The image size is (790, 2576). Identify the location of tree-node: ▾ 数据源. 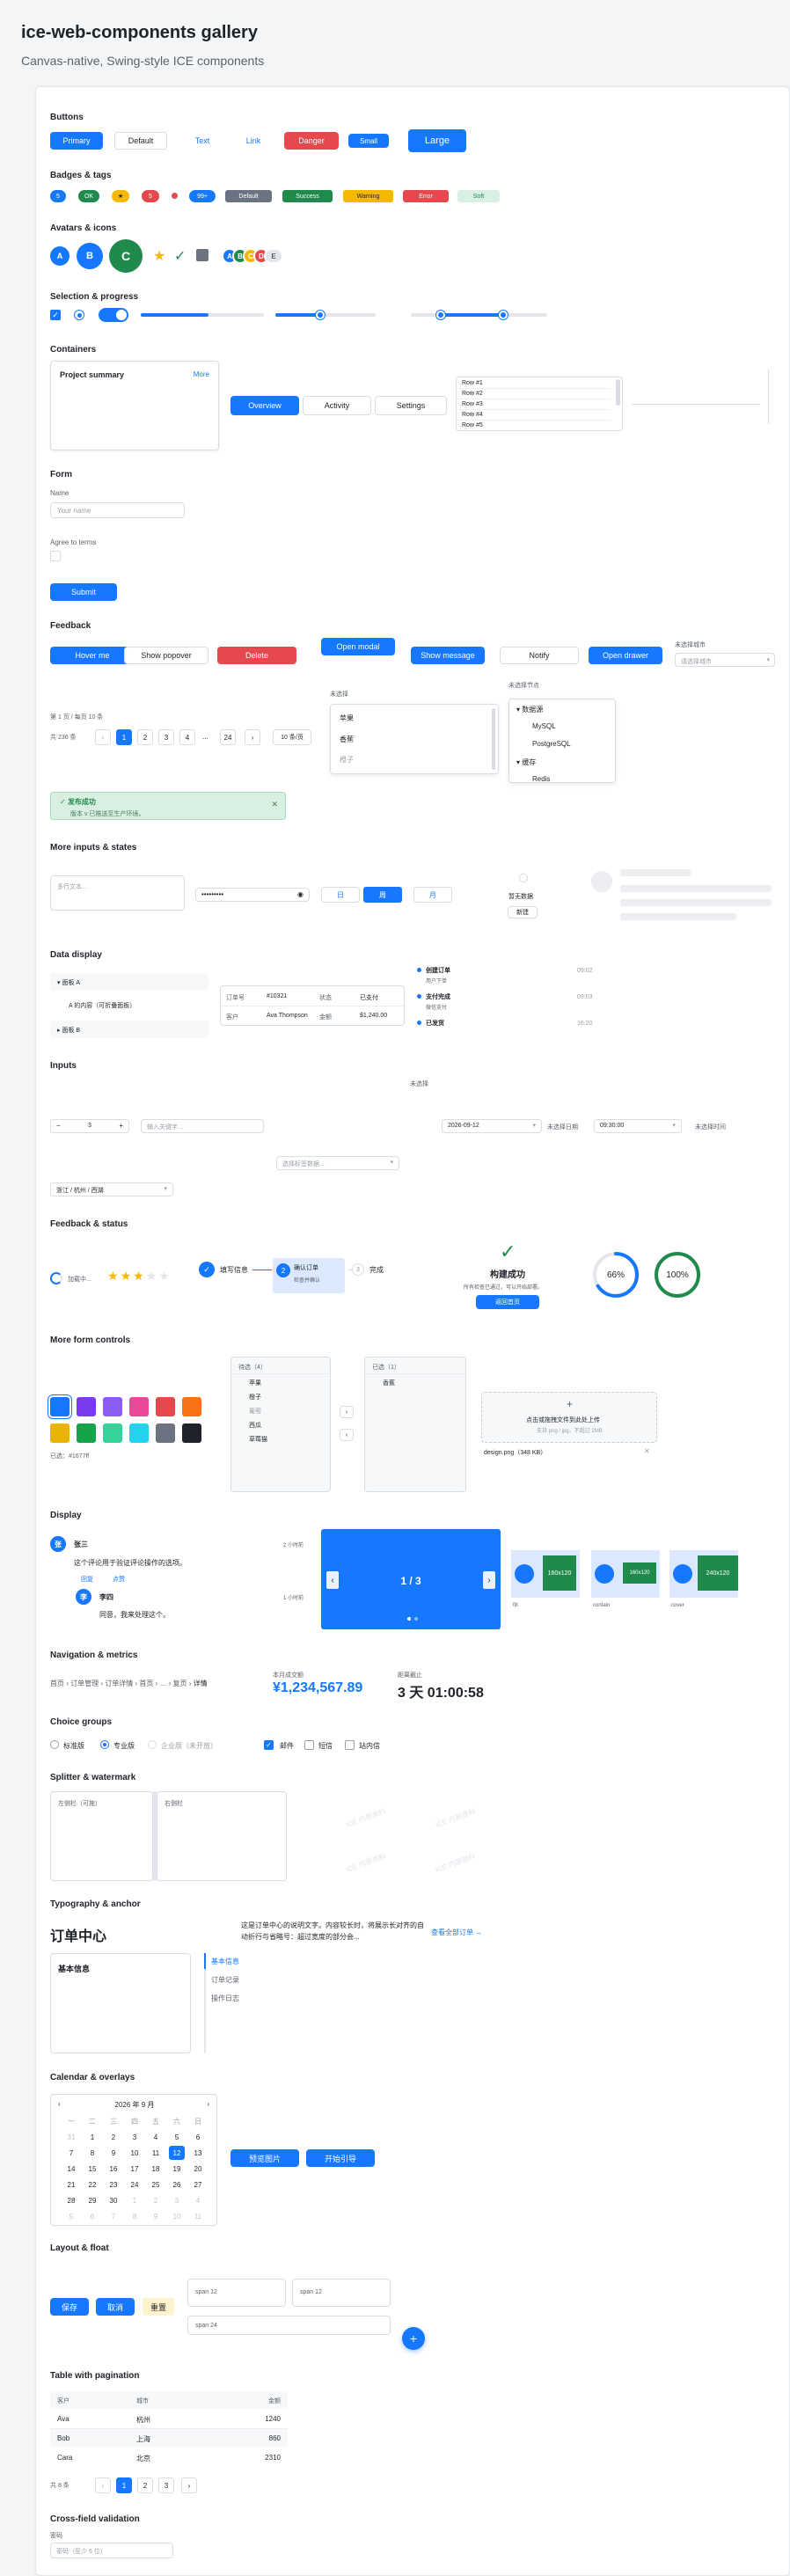
(529, 709).